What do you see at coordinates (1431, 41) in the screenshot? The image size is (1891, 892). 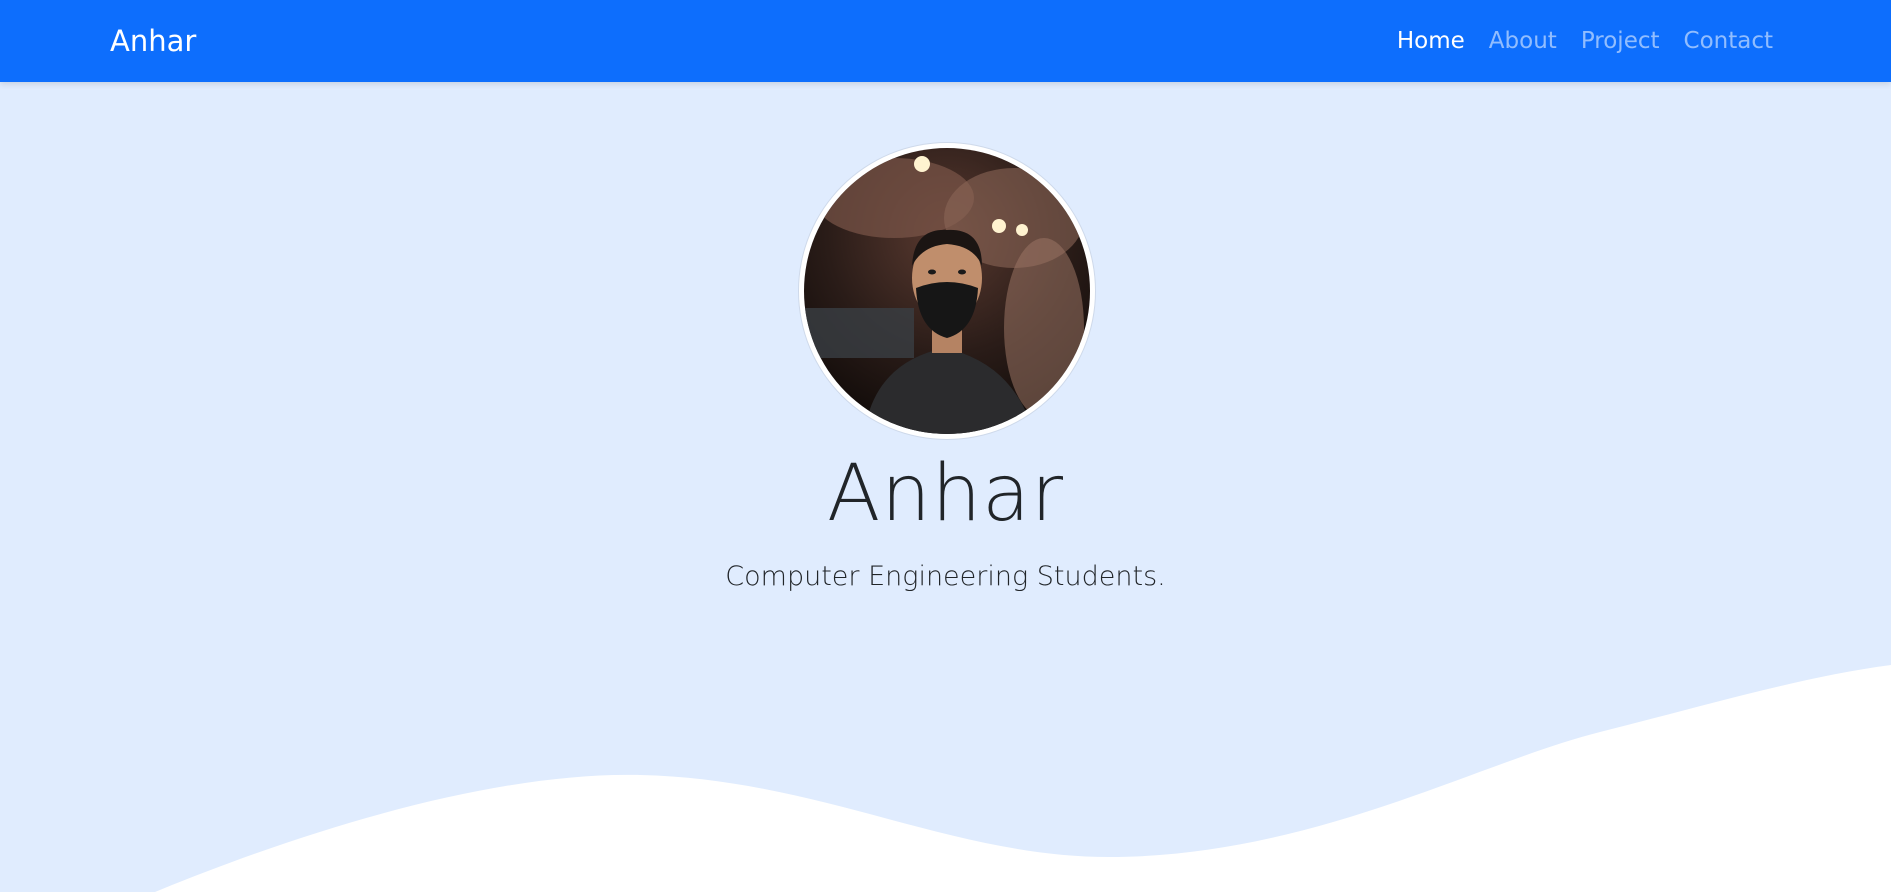 I see `nav-link-home: Home` at bounding box center [1431, 41].